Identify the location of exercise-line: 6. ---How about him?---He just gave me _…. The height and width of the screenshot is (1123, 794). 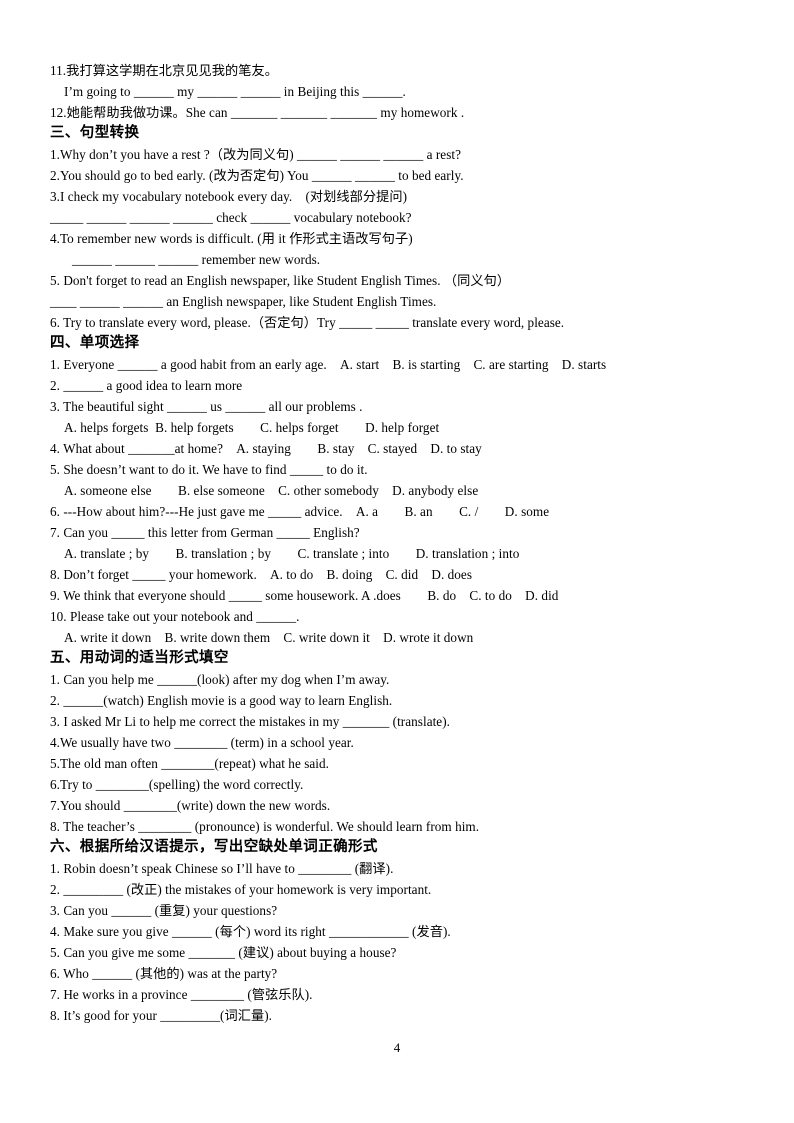
(300, 511).